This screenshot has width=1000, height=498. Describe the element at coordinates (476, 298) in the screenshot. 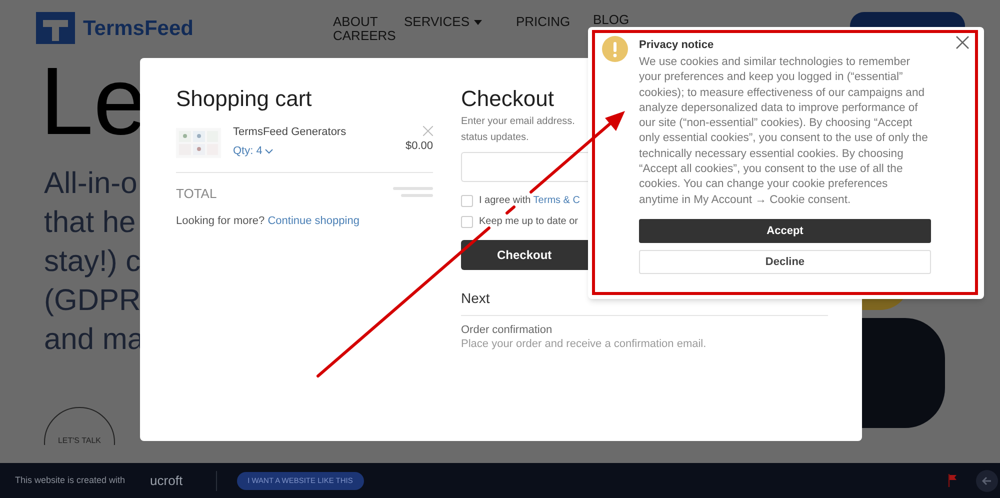

I see `next-title: Next` at that location.